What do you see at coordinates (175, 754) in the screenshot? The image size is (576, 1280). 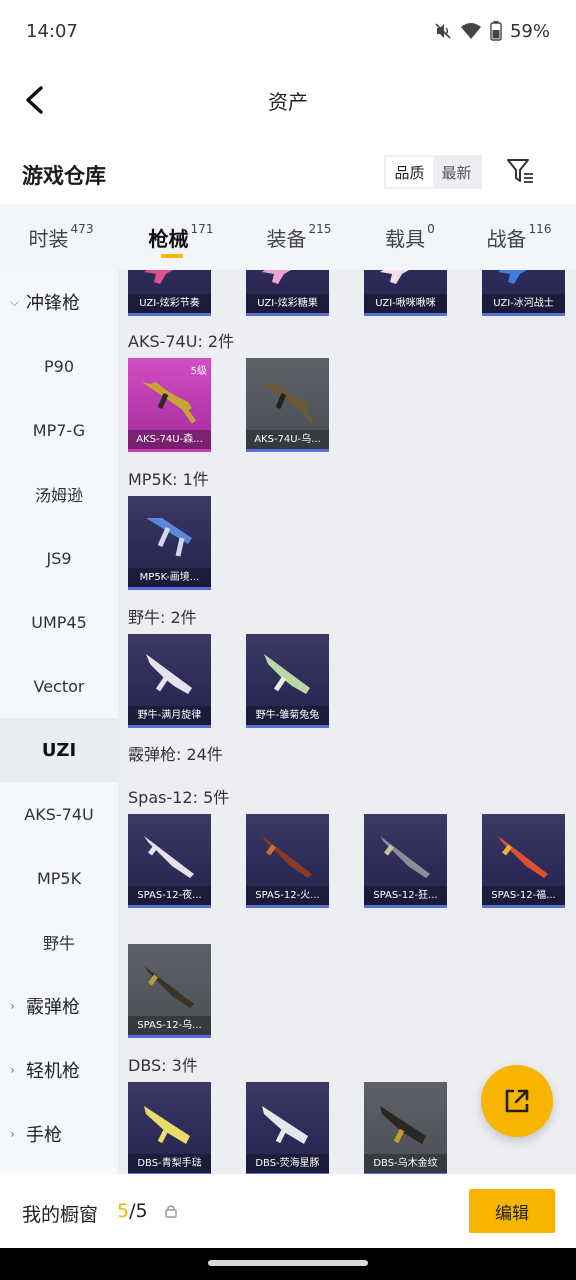 I see `section-label-shotgun: 霰弹枪: 24件` at bounding box center [175, 754].